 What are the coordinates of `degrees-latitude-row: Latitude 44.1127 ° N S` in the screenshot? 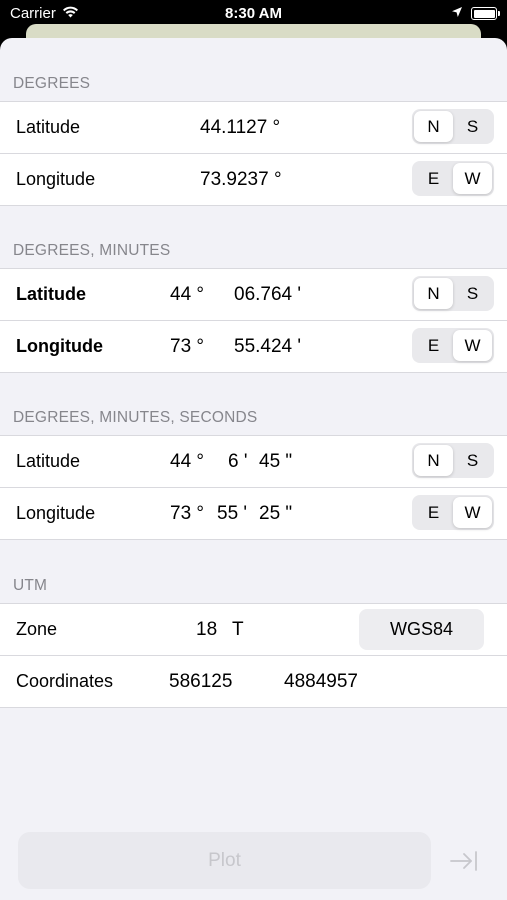 It's located at (253, 127).